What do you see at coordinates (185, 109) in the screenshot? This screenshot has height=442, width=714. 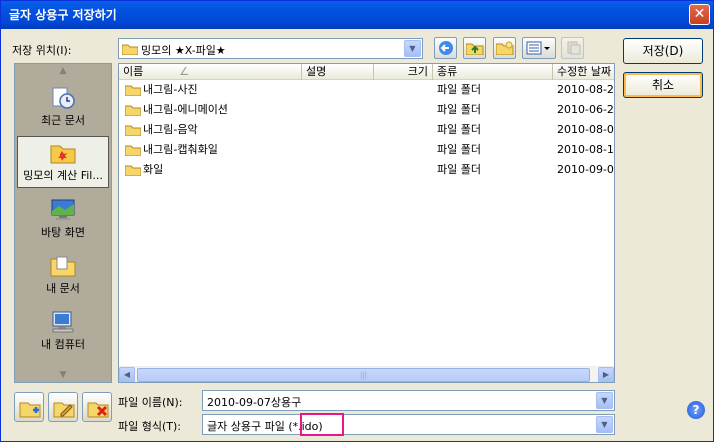 I see `file-name: 내그림-에니메이션` at bounding box center [185, 109].